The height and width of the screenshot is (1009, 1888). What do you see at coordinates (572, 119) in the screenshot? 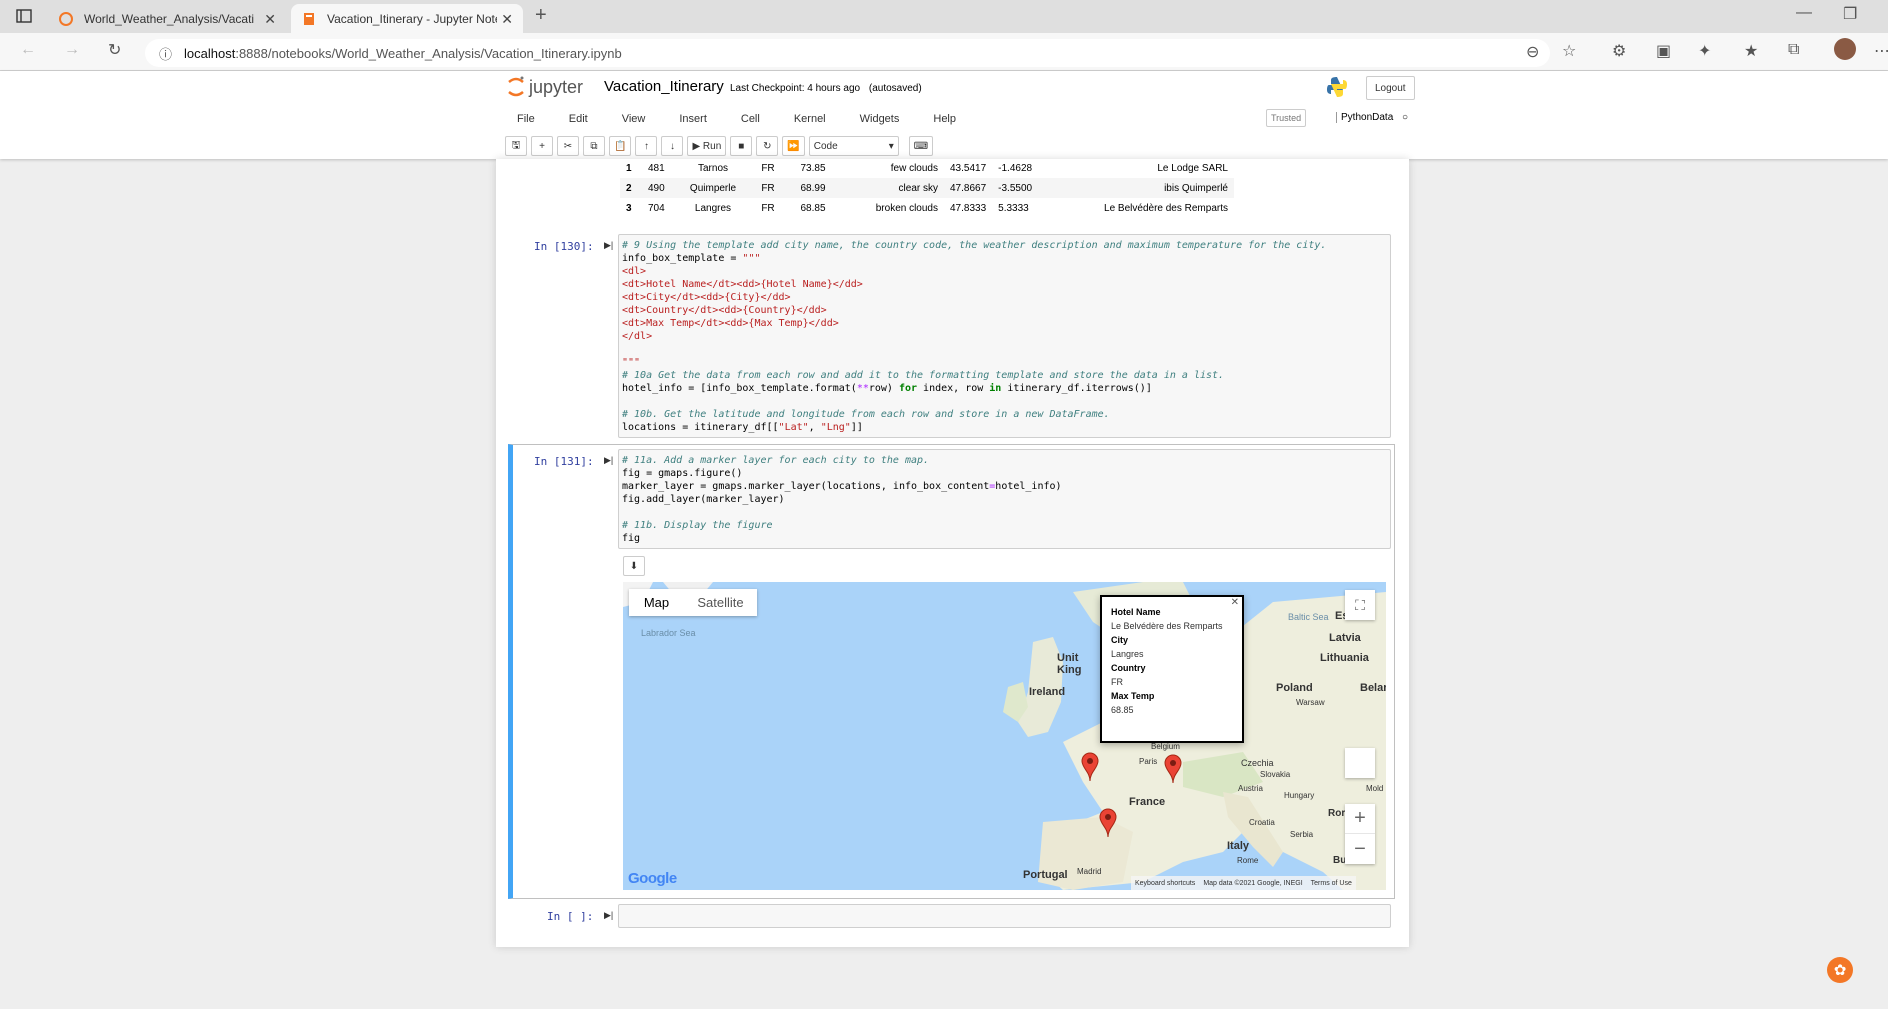
I see `menu-edit: Edit` at bounding box center [572, 119].